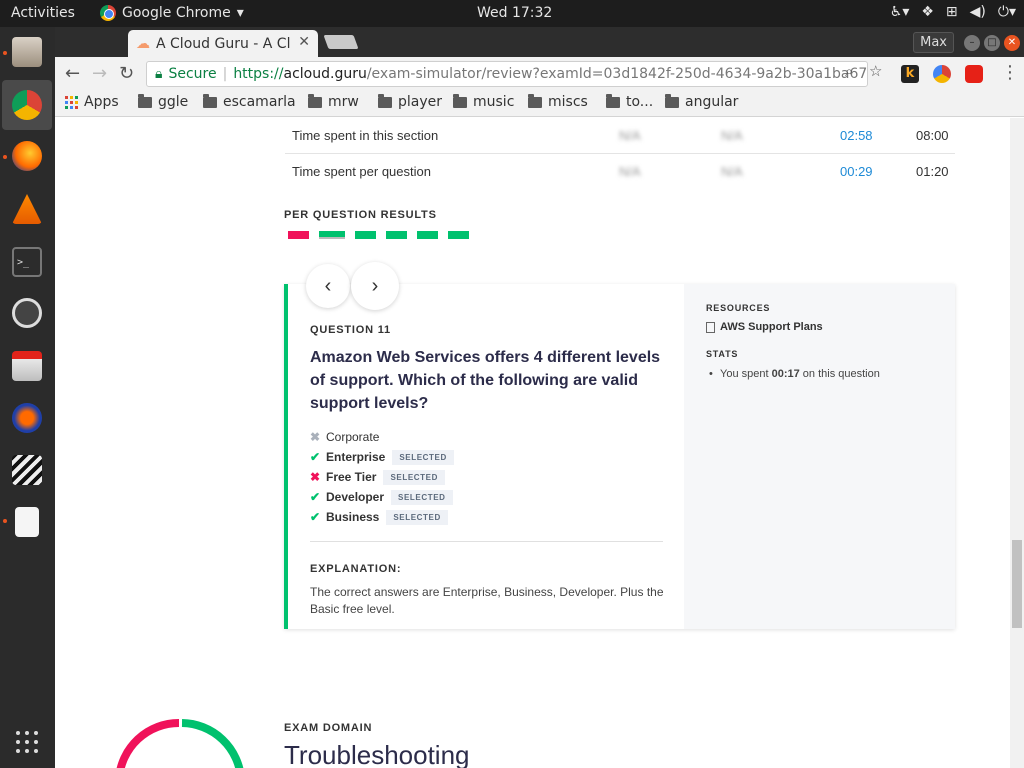  I want to click on answer-option: ✔ Business SELECTED, so click(487, 517).